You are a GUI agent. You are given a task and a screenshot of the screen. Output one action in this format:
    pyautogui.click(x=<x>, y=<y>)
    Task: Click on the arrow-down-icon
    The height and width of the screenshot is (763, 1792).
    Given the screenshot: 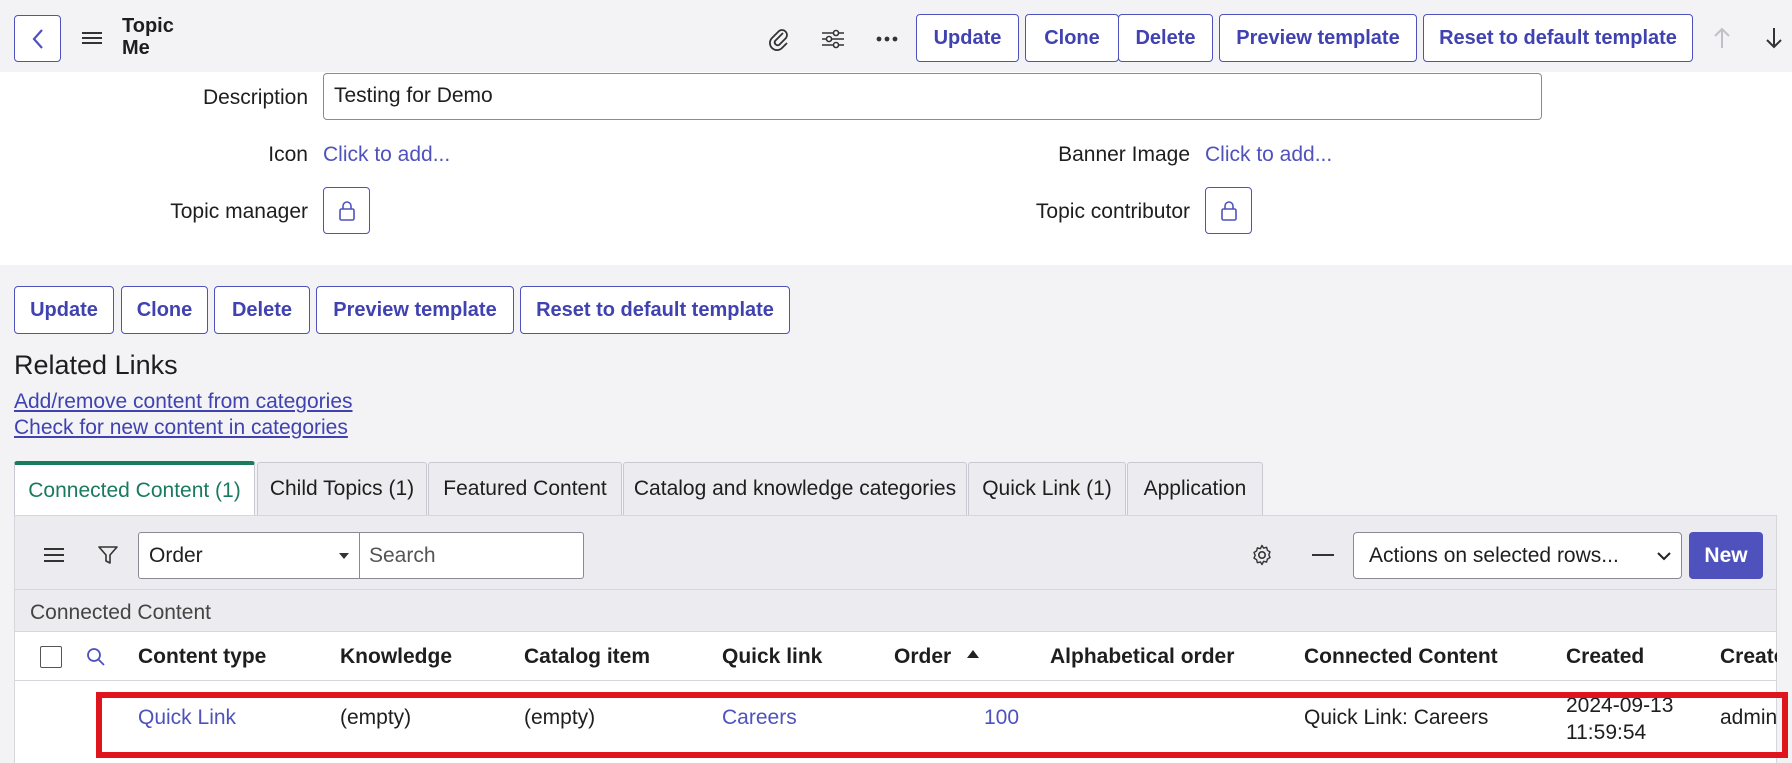 What is the action you would take?
    pyautogui.click(x=1774, y=38)
    